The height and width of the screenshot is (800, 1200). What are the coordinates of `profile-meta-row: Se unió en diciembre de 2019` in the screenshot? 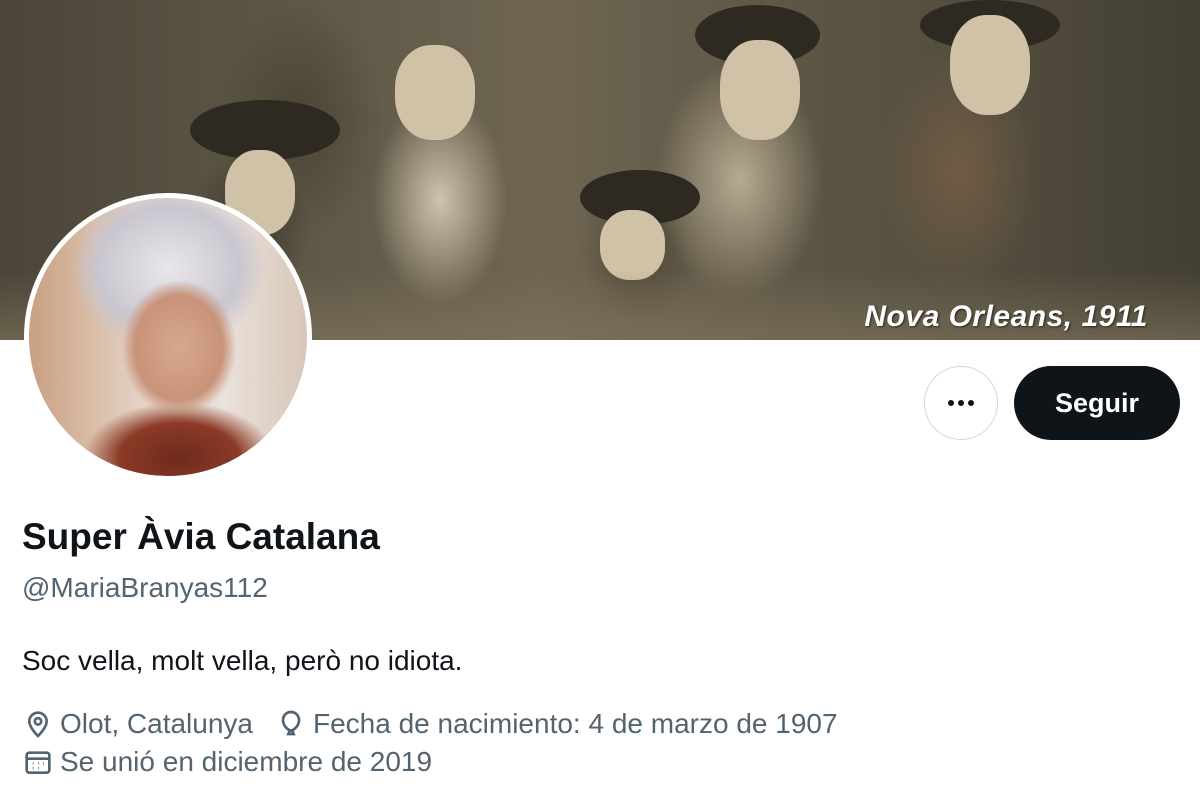 It's located at (238, 762).